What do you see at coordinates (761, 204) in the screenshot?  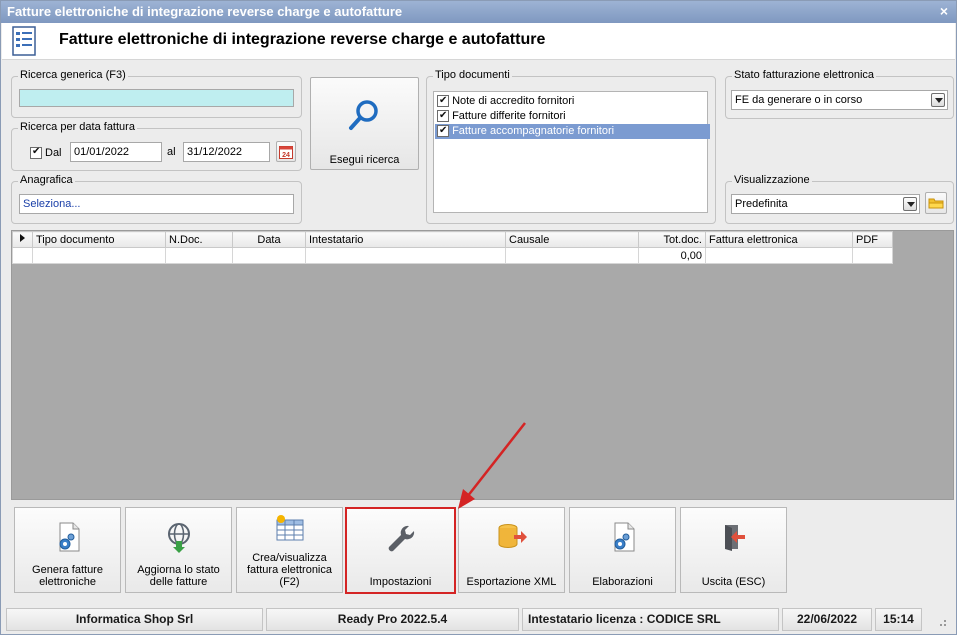 I see `view-select-value: Predefinita` at bounding box center [761, 204].